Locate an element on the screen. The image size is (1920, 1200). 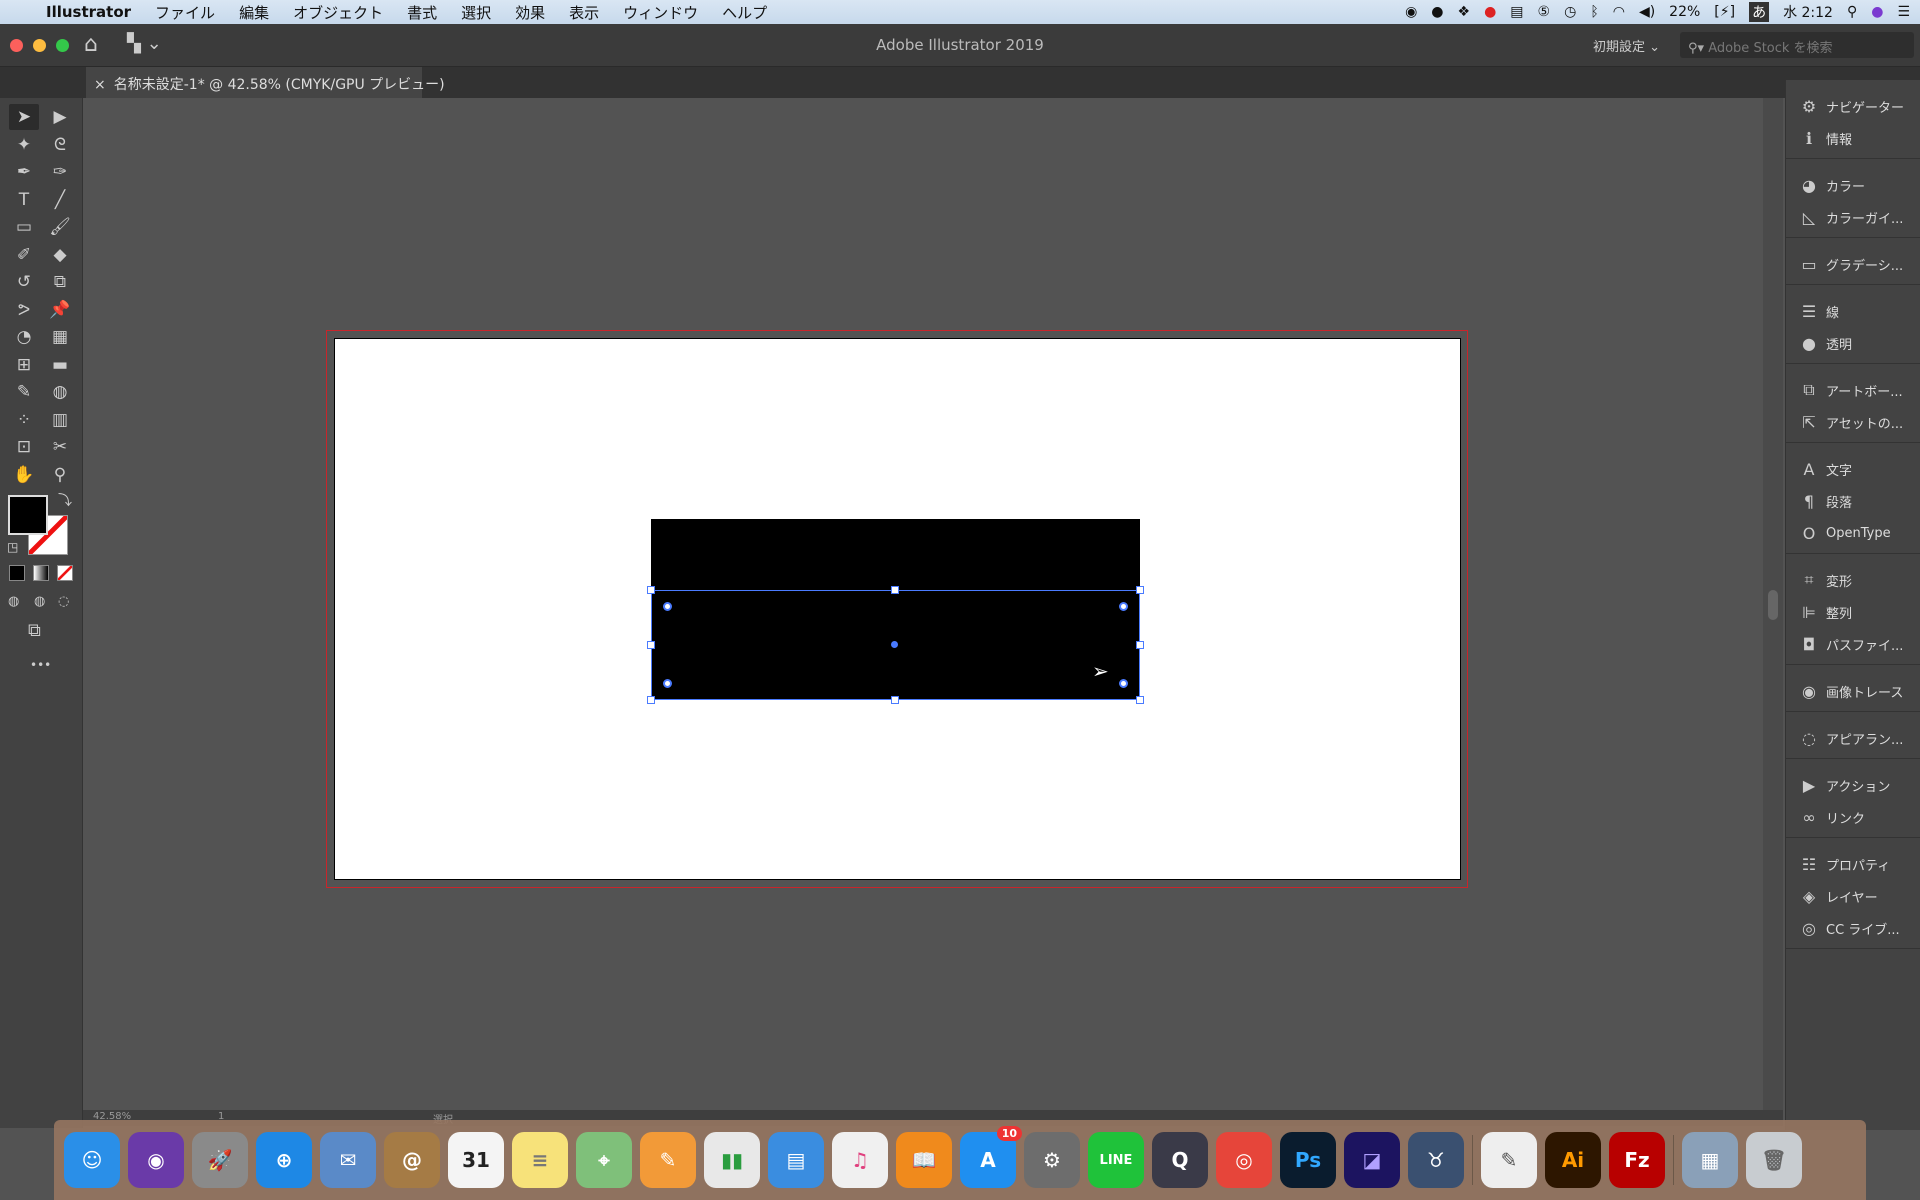
ime-indicator: あ is located at coordinates (1759, 12).